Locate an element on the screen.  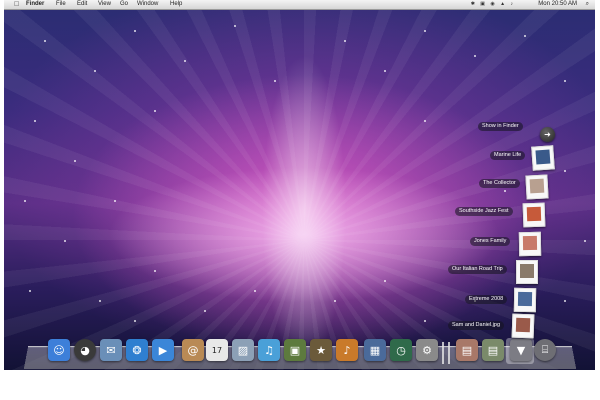
spotlight-icon: ⌕ is located at coordinates (587, 4).